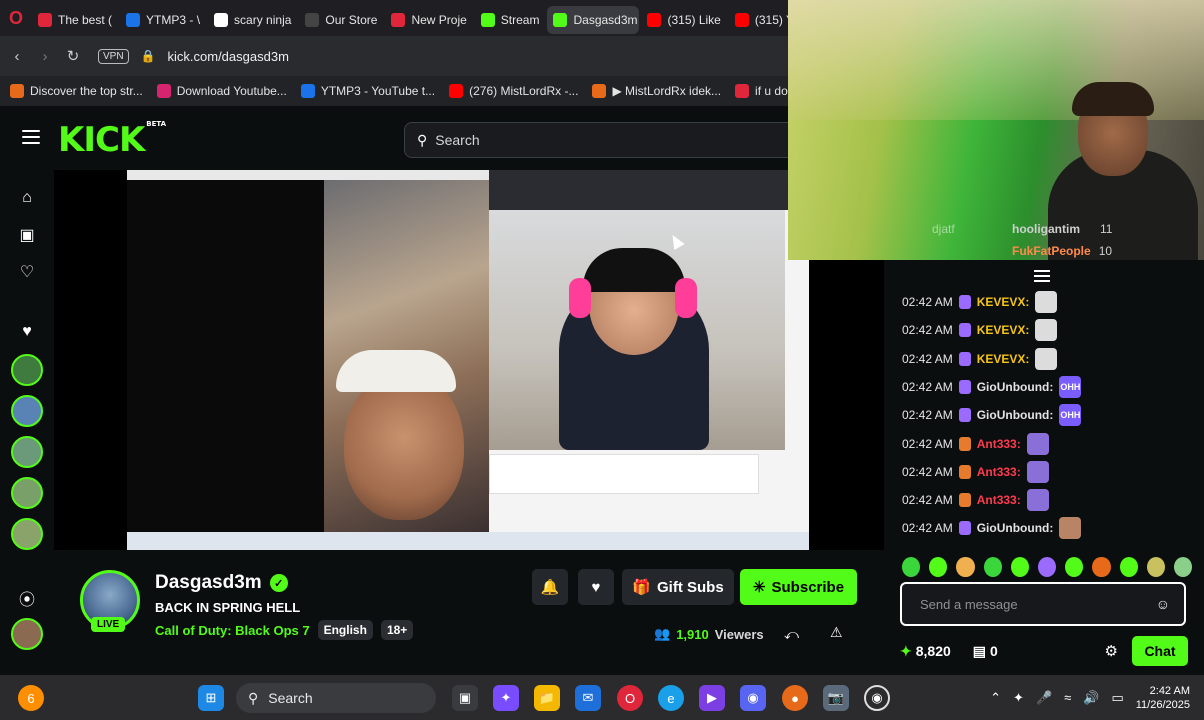 The width and height of the screenshot is (1204, 720). What do you see at coordinates (208, 583) in the screenshot?
I see `streamer-name: Dasgasd3m` at bounding box center [208, 583].